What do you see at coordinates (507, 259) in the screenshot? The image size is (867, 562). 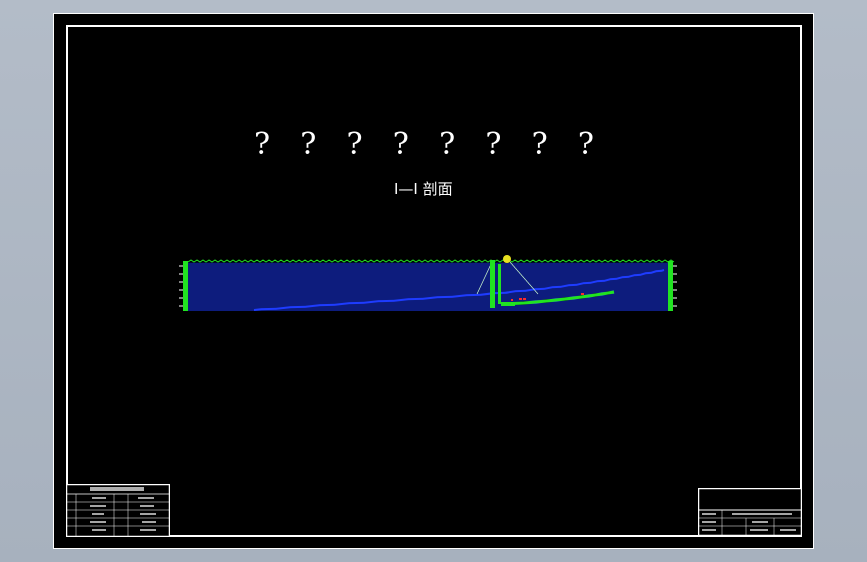 I see `well-node` at bounding box center [507, 259].